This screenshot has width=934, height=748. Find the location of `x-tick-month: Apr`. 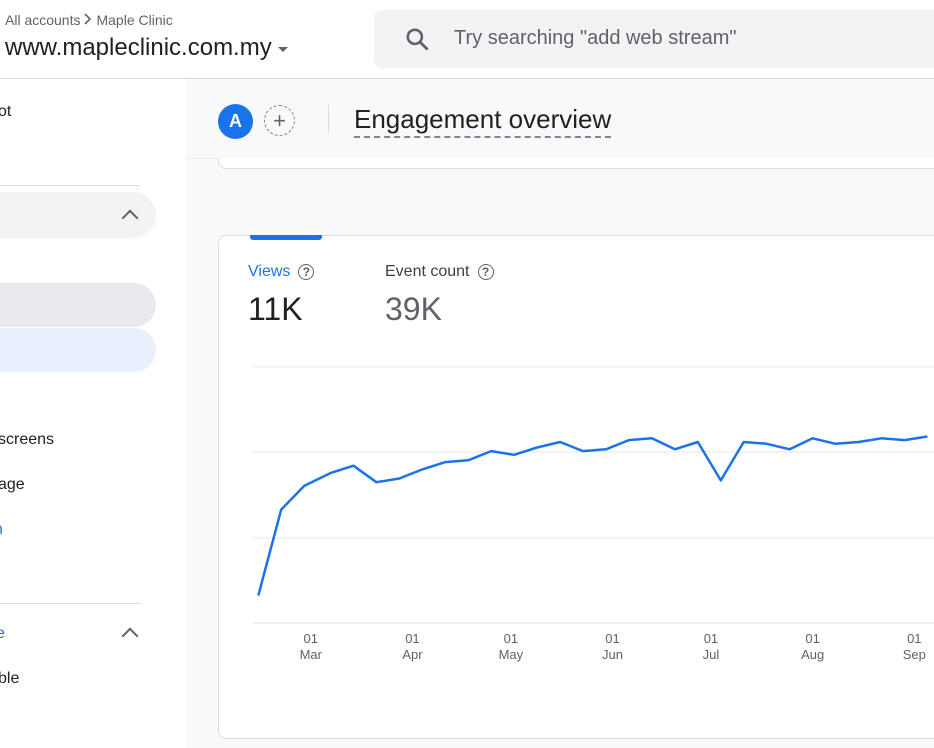

x-tick-month: Apr is located at coordinates (412, 654).